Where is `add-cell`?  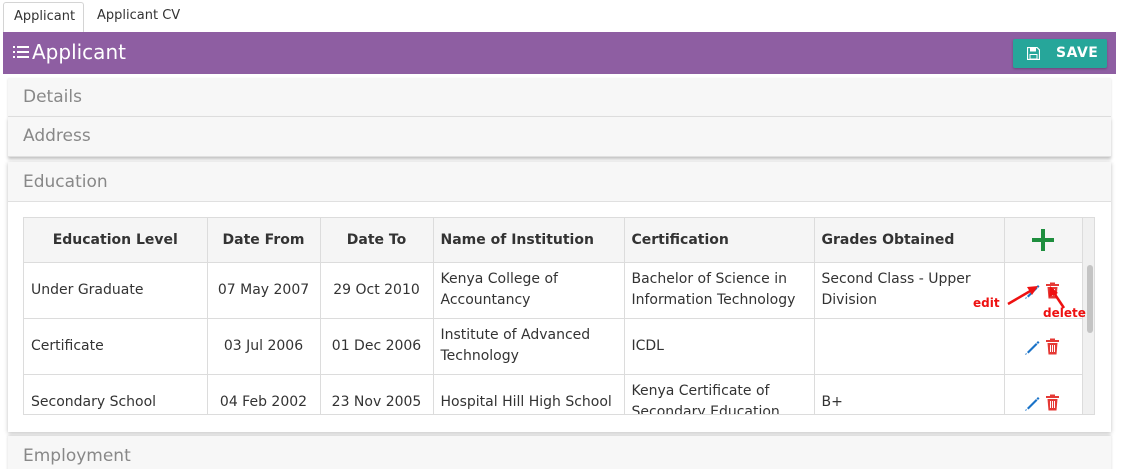 add-cell is located at coordinates (1043, 240).